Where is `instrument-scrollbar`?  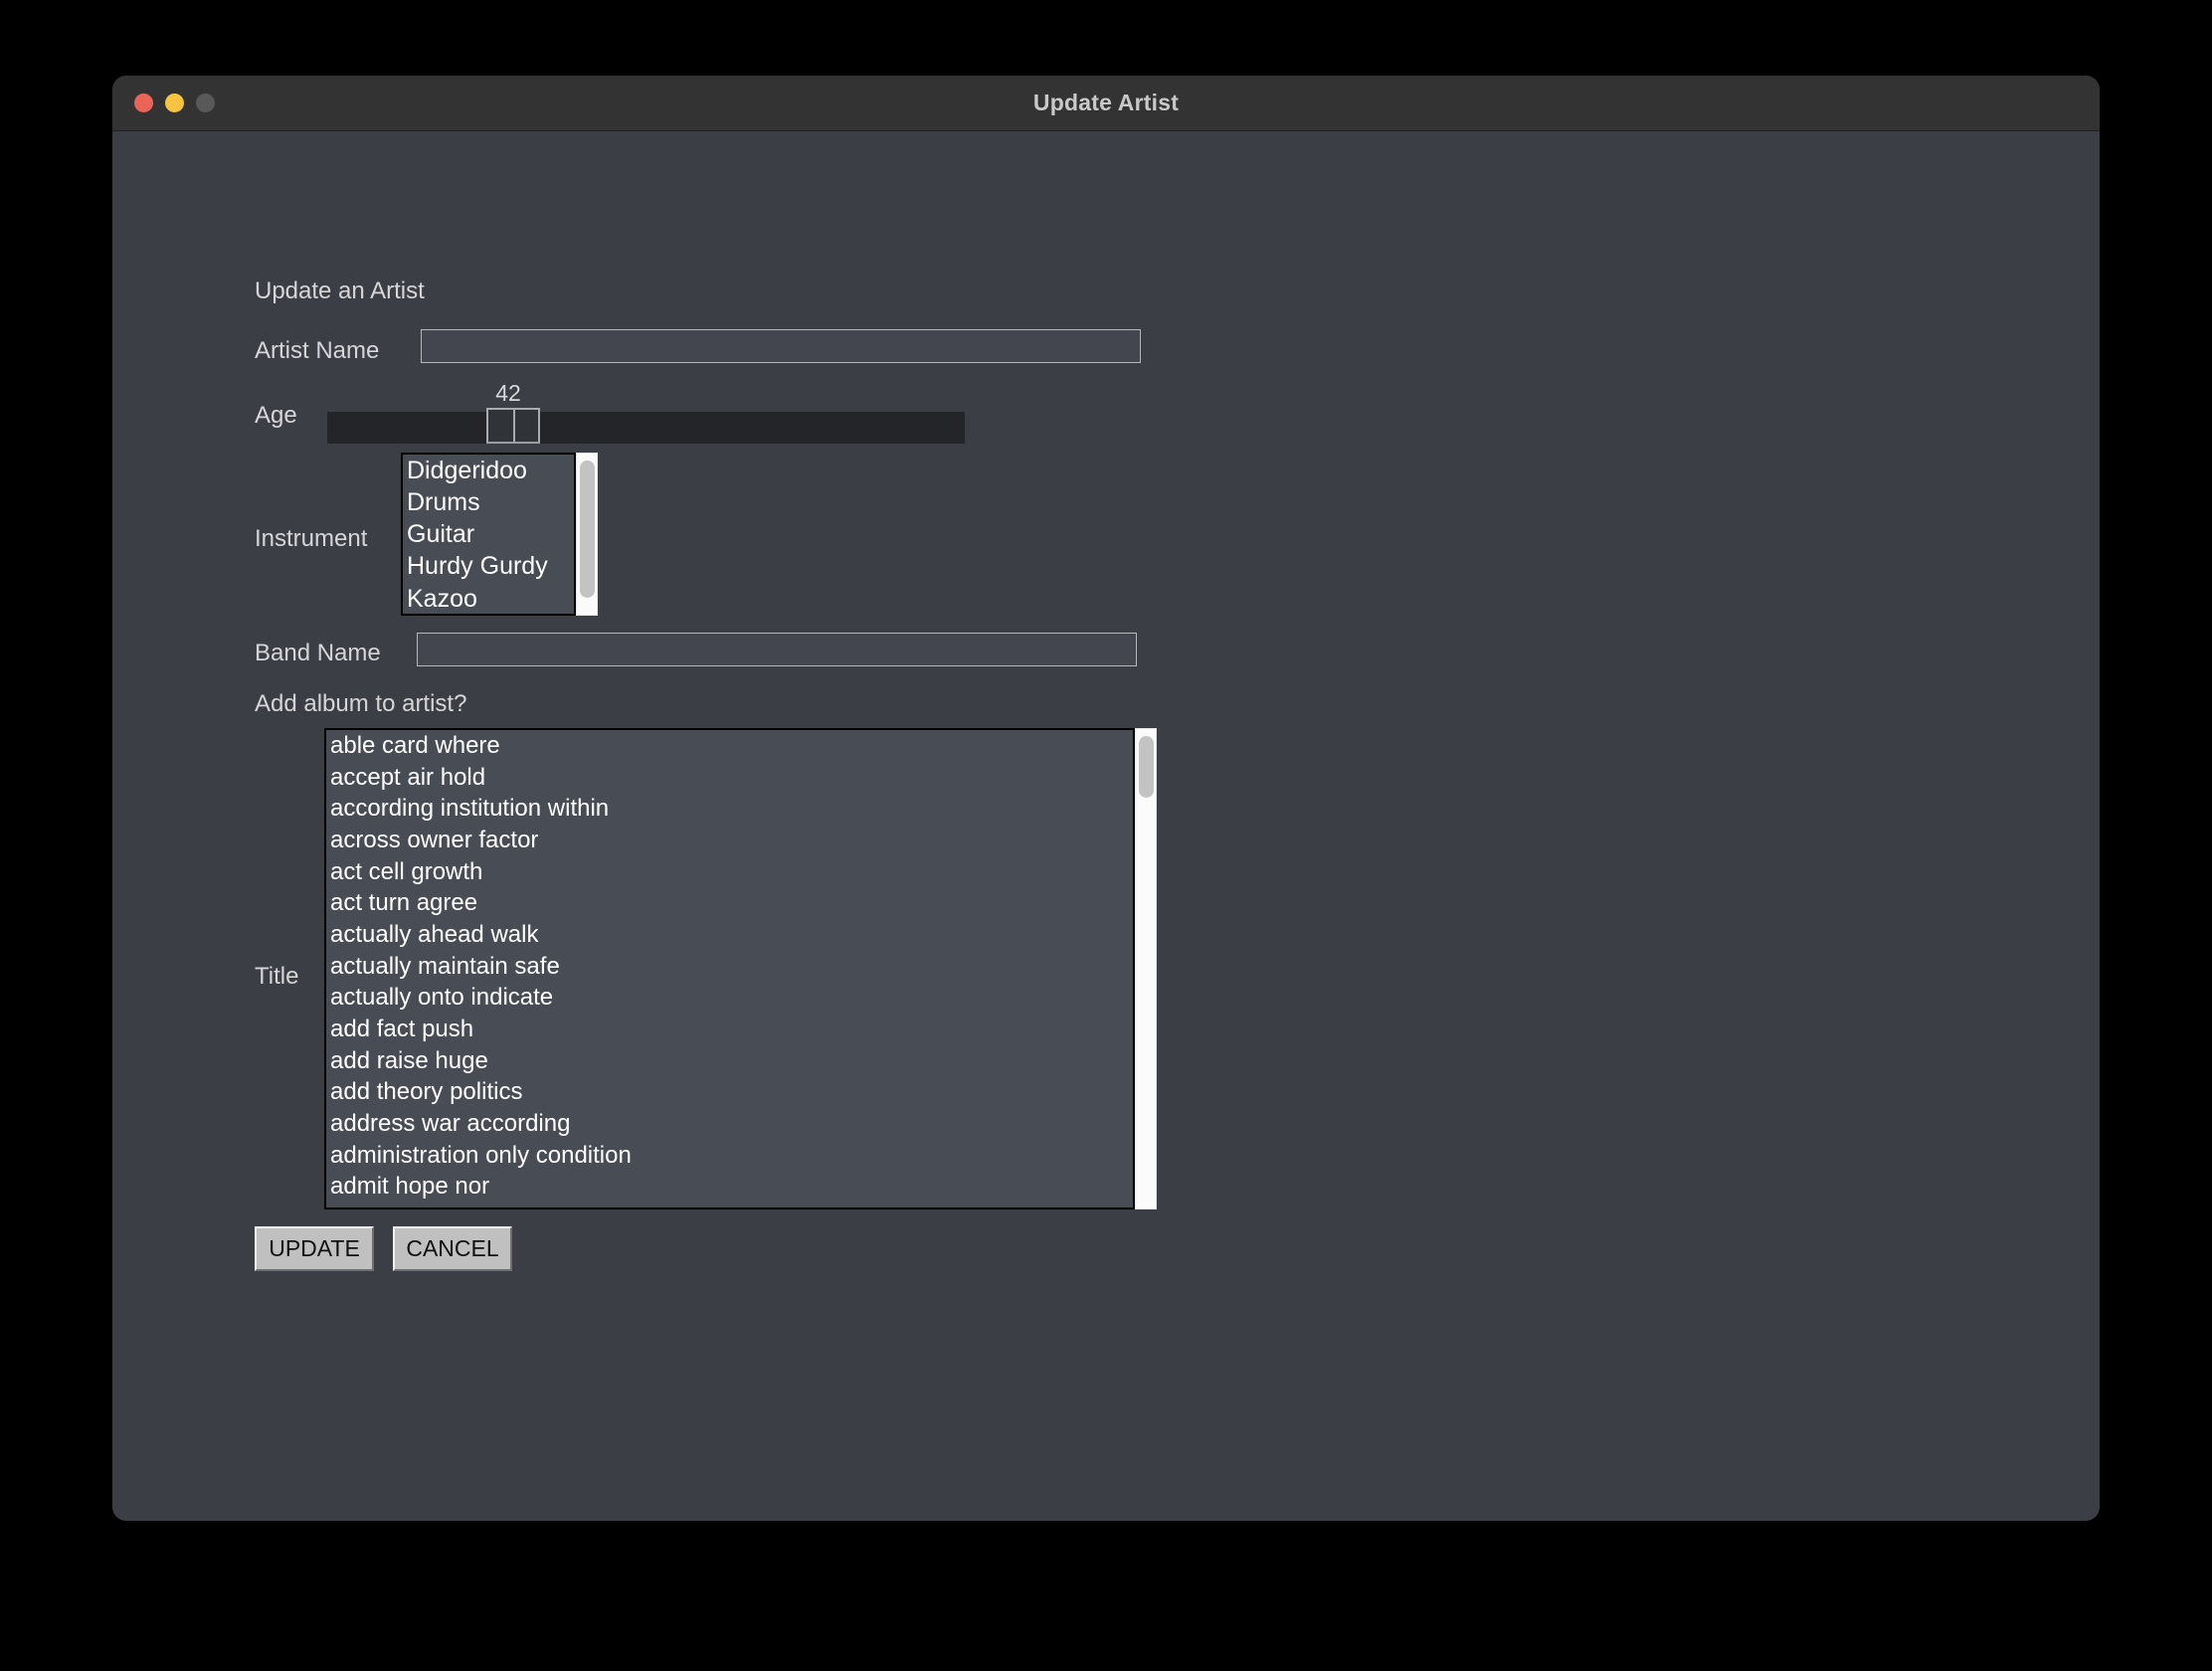
instrument-scrollbar is located at coordinates (587, 534).